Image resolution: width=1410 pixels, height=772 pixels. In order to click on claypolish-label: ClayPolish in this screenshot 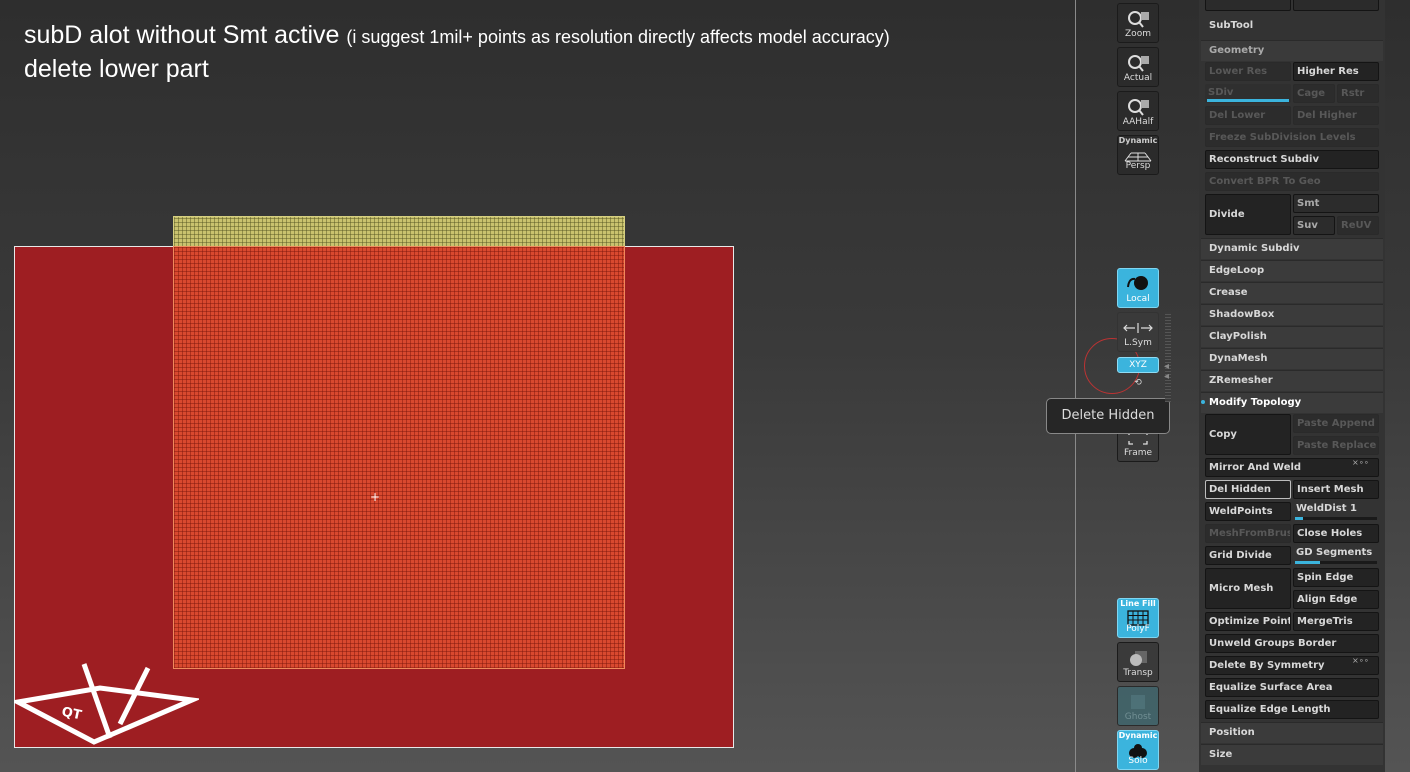, I will do `click(1238, 336)`.